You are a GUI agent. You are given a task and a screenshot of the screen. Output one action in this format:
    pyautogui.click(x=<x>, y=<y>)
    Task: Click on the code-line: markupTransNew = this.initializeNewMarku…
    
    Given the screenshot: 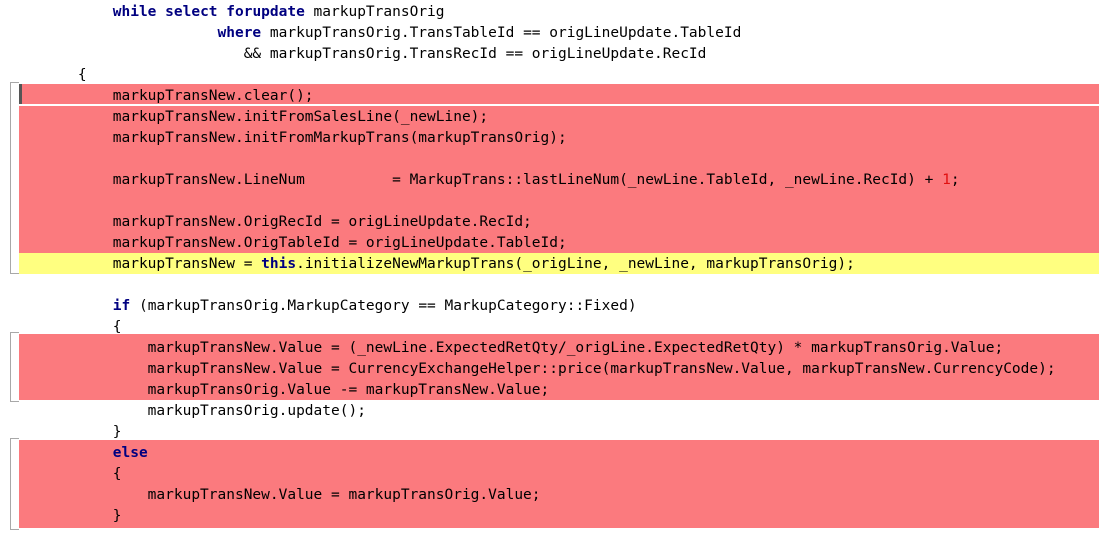 What is the action you would take?
    pyautogui.click(x=549, y=264)
    